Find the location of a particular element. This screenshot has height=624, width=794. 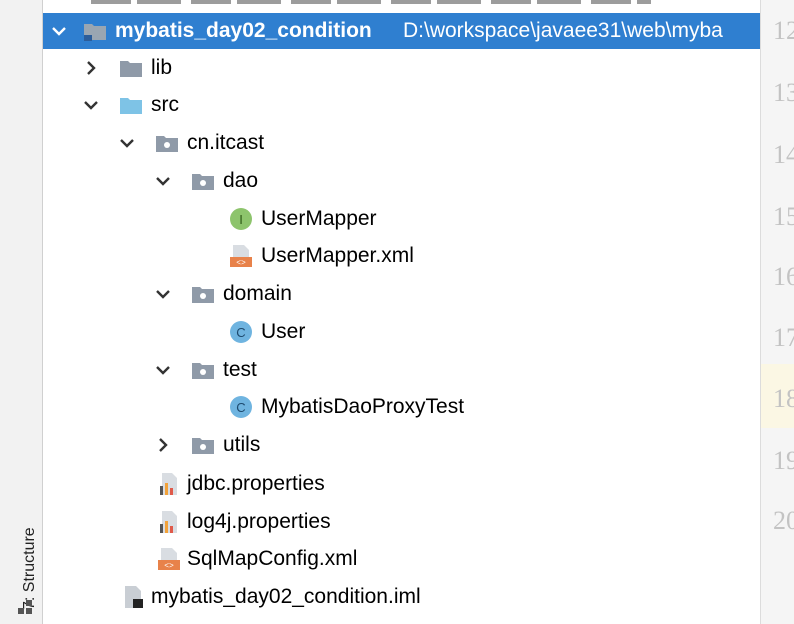

tree-label-domain: domain is located at coordinates (257, 293).